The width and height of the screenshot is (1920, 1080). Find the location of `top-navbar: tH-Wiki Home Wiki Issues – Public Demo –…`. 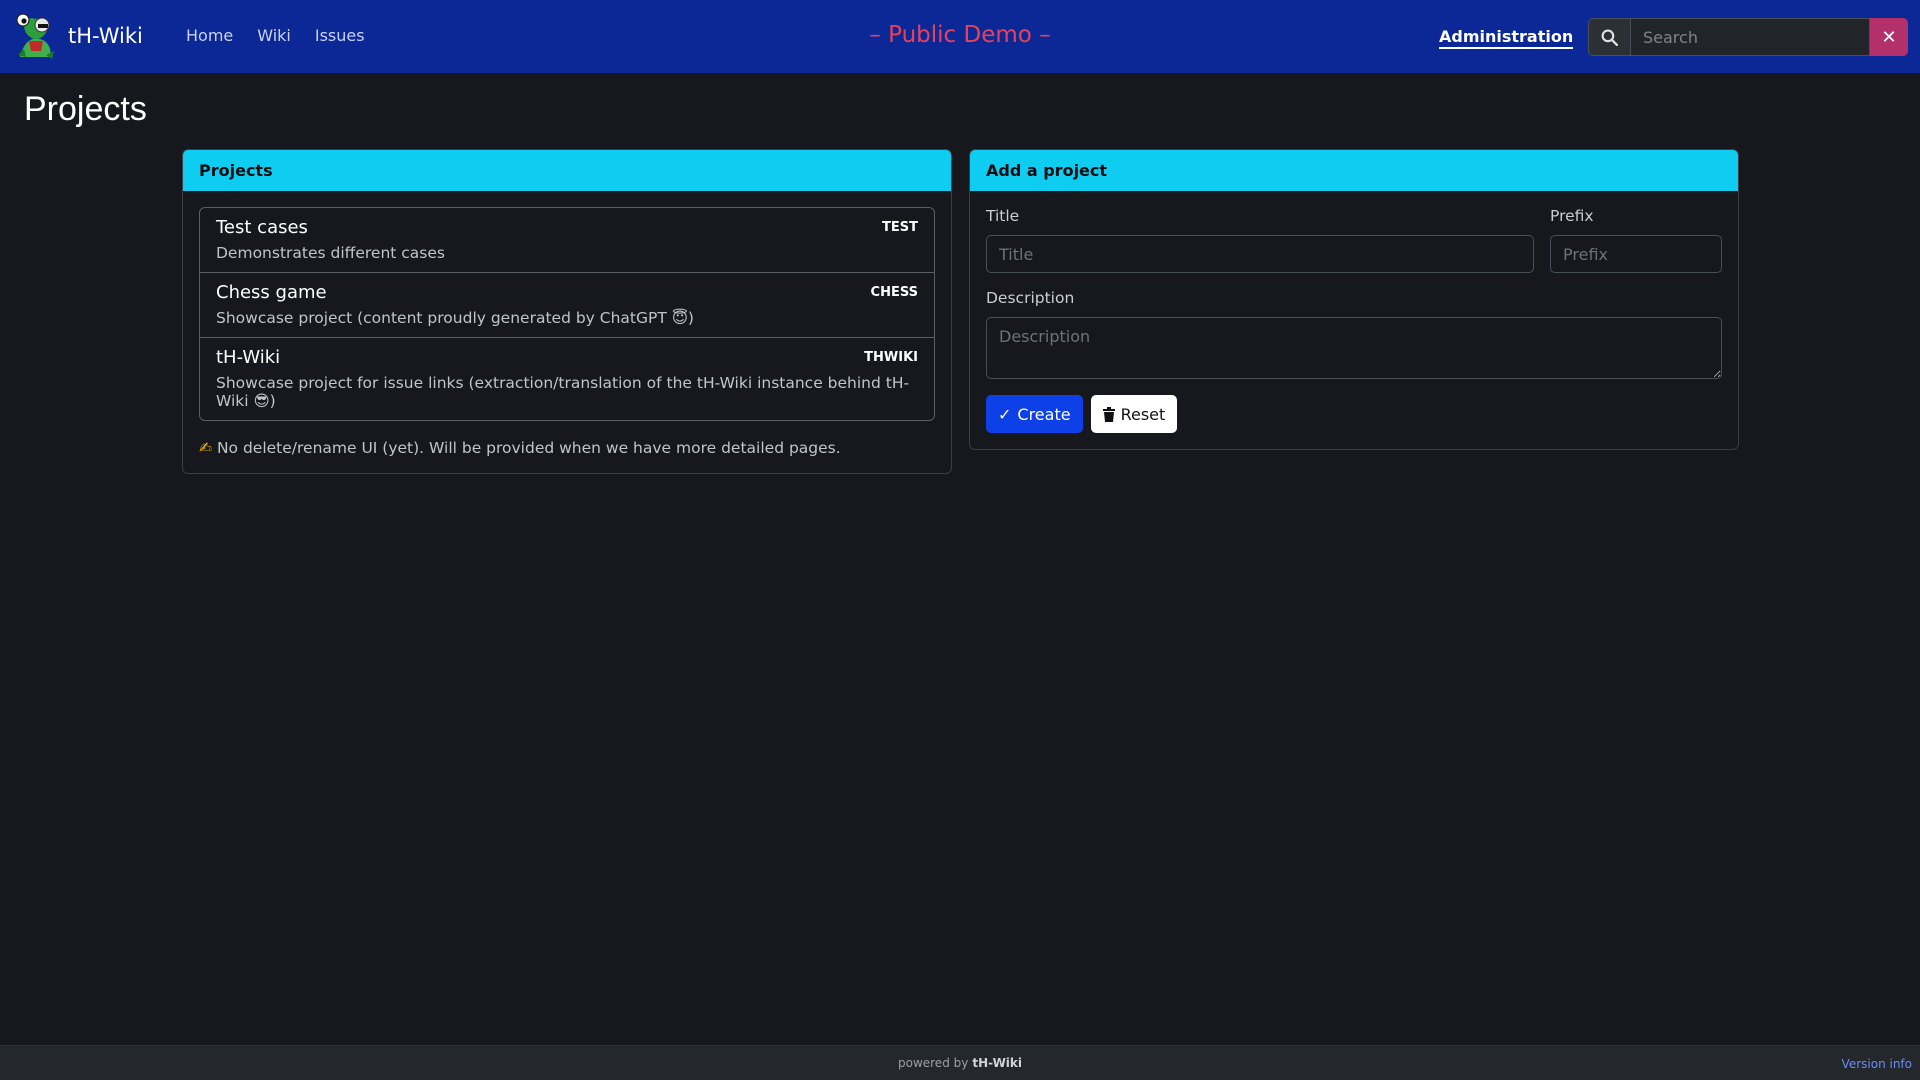

top-navbar: tH-Wiki Home Wiki Issues – Public Demo –… is located at coordinates (960, 36).